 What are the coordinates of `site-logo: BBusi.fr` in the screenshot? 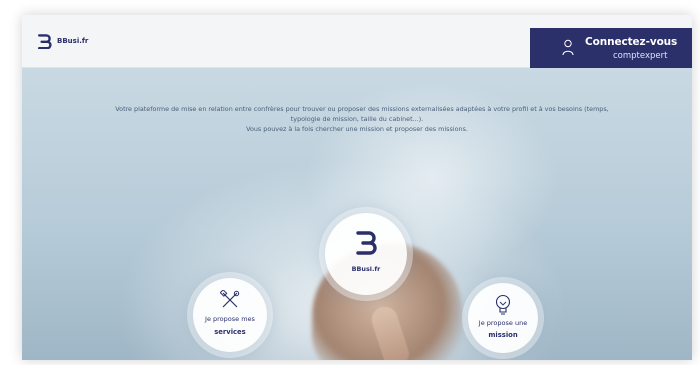 It's located at (62, 41).